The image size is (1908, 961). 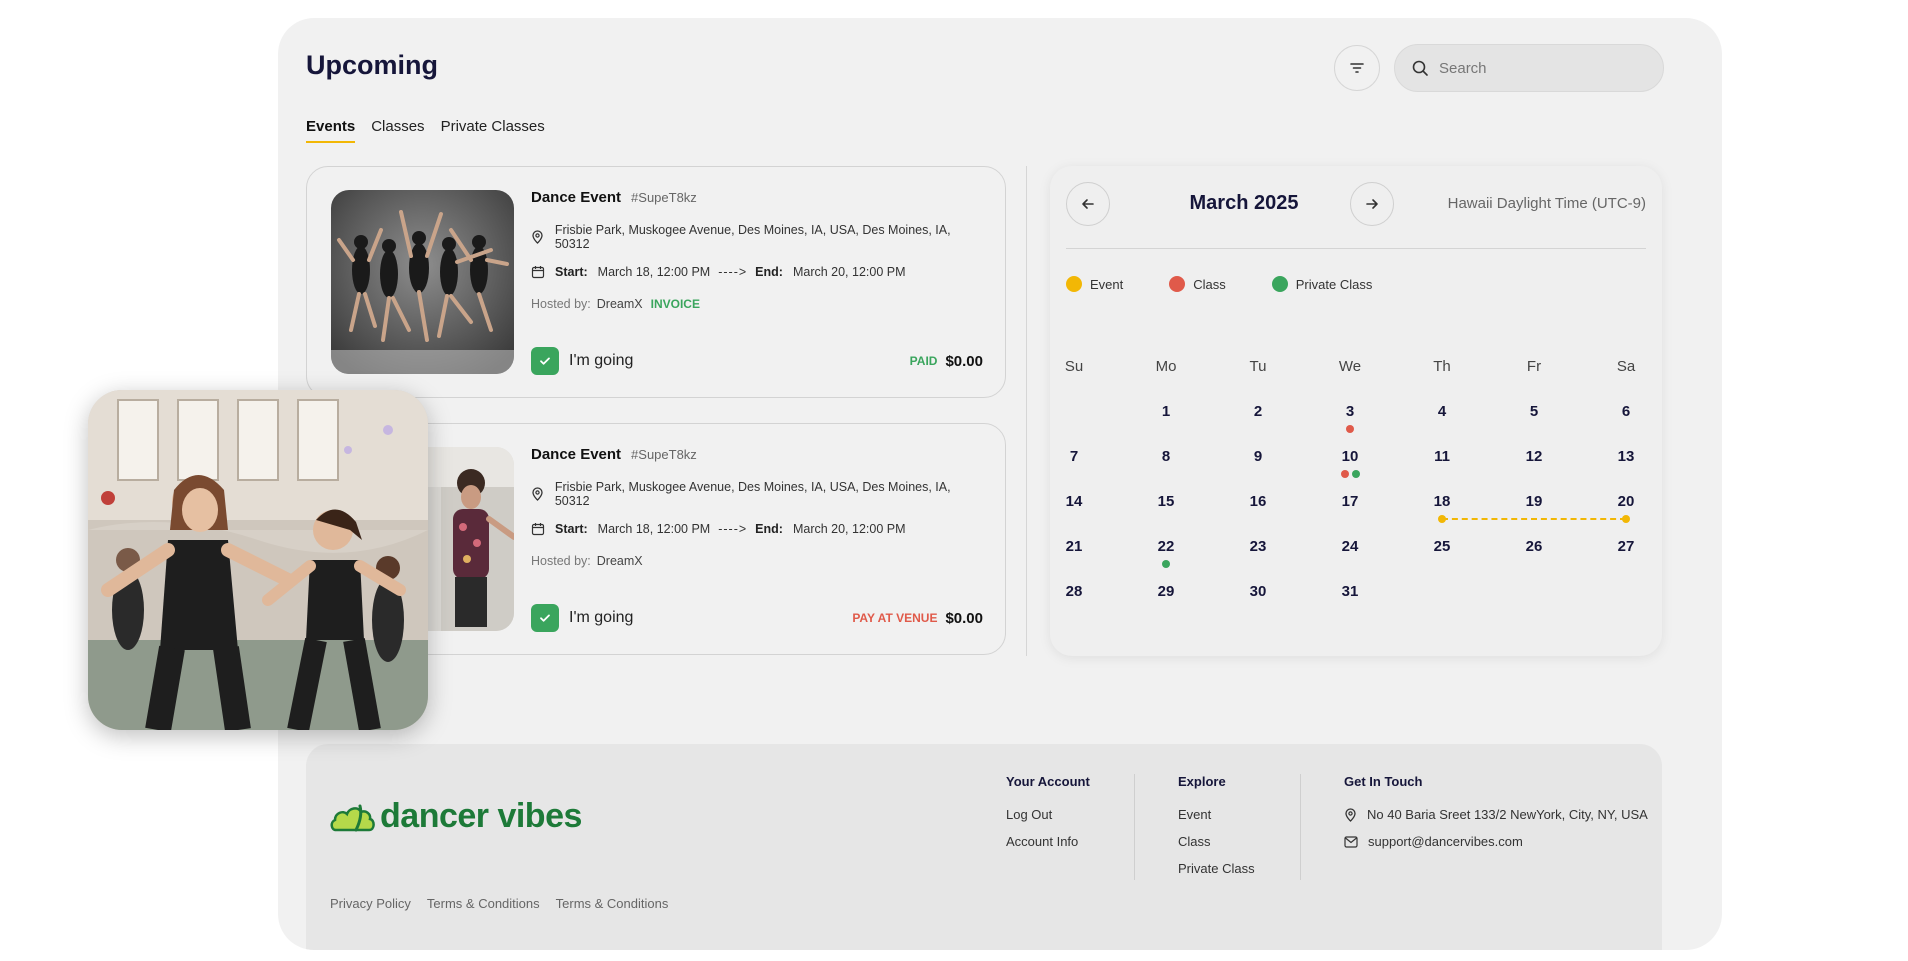 I want to click on legend-label: Class, so click(x=1209, y=284).